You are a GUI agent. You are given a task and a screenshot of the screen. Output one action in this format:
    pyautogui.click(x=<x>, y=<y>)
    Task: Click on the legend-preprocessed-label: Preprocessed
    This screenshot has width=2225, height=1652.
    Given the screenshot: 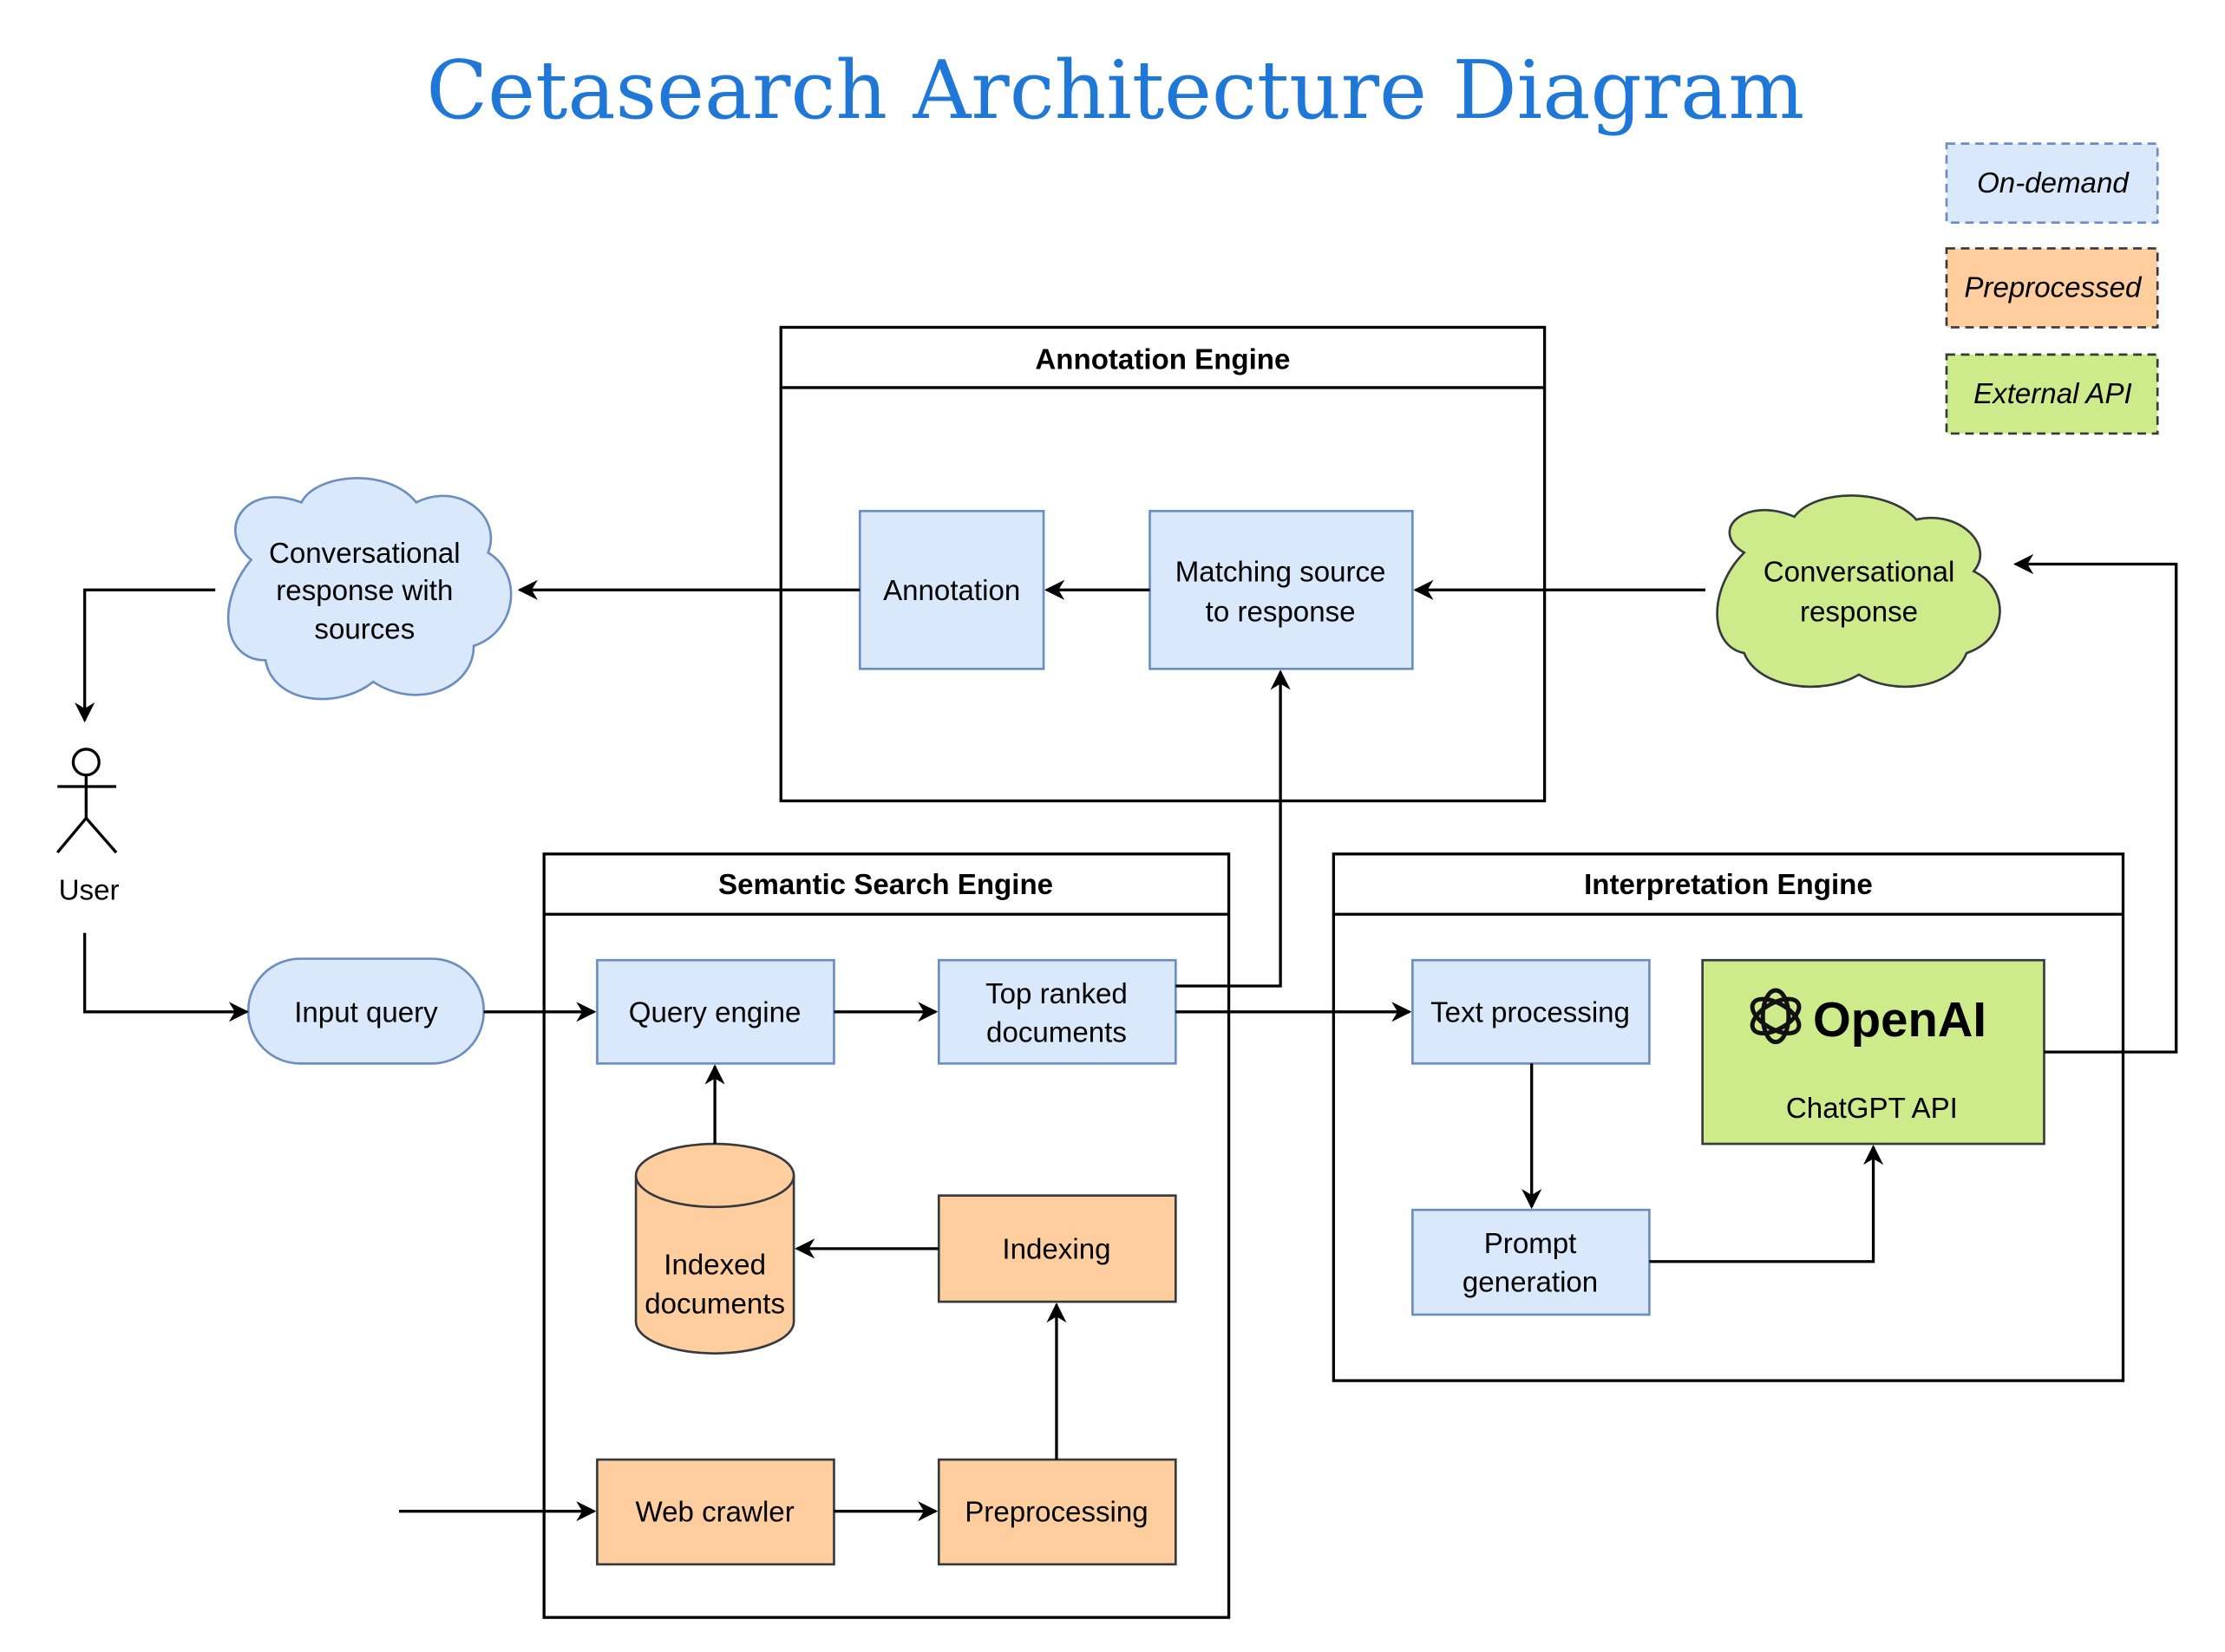 What is the action you would take?
    pyautogui.click(x=2053, y=288)
    